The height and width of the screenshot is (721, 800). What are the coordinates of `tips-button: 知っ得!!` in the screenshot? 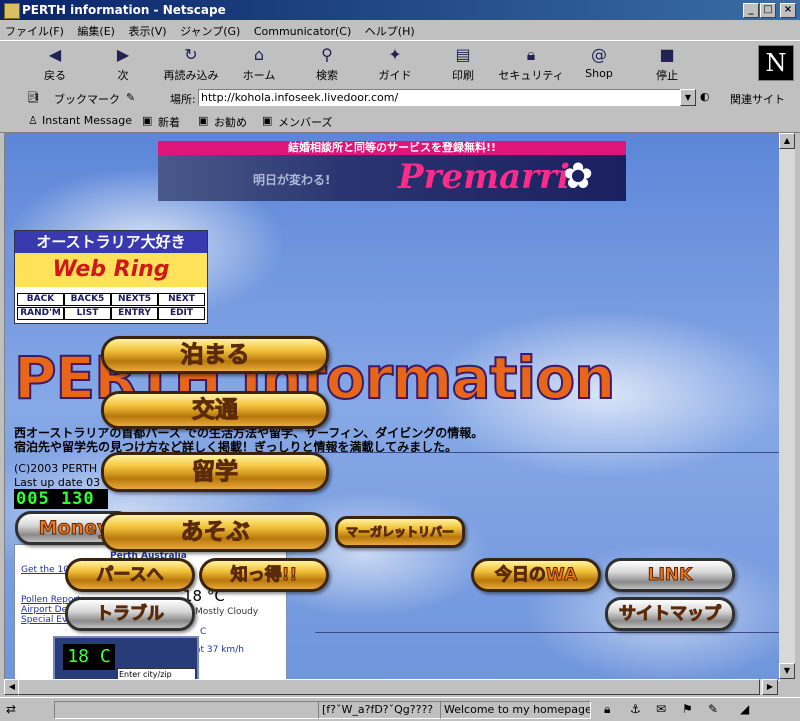 It's located at (264, 575).